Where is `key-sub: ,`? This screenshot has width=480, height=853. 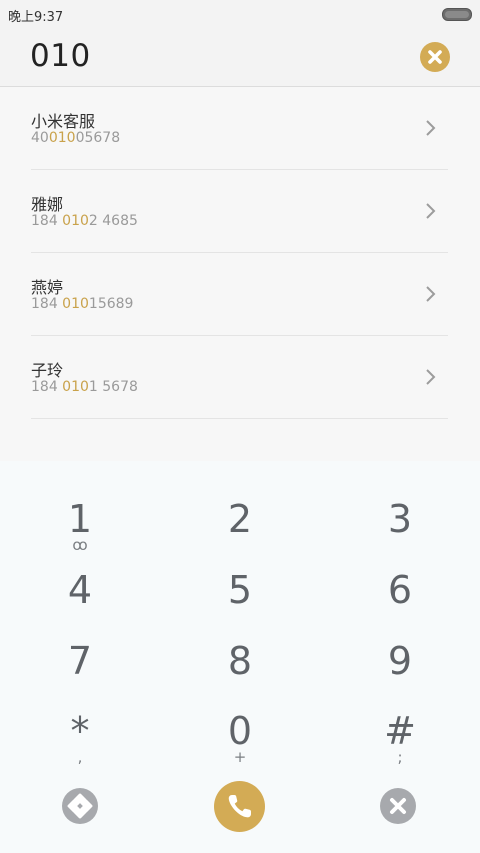
key-sub: , is located at coordinates (80, 757).